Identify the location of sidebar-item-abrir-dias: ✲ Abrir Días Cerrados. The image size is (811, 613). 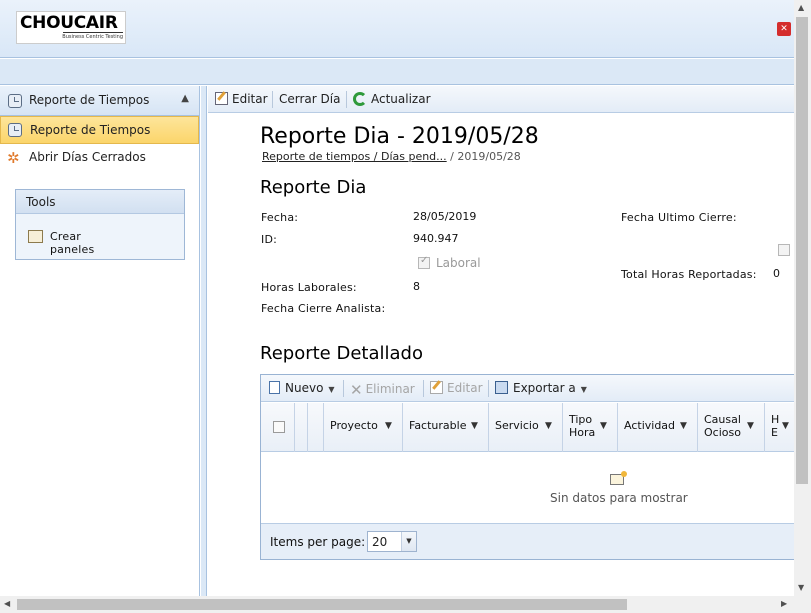
(99, 158).